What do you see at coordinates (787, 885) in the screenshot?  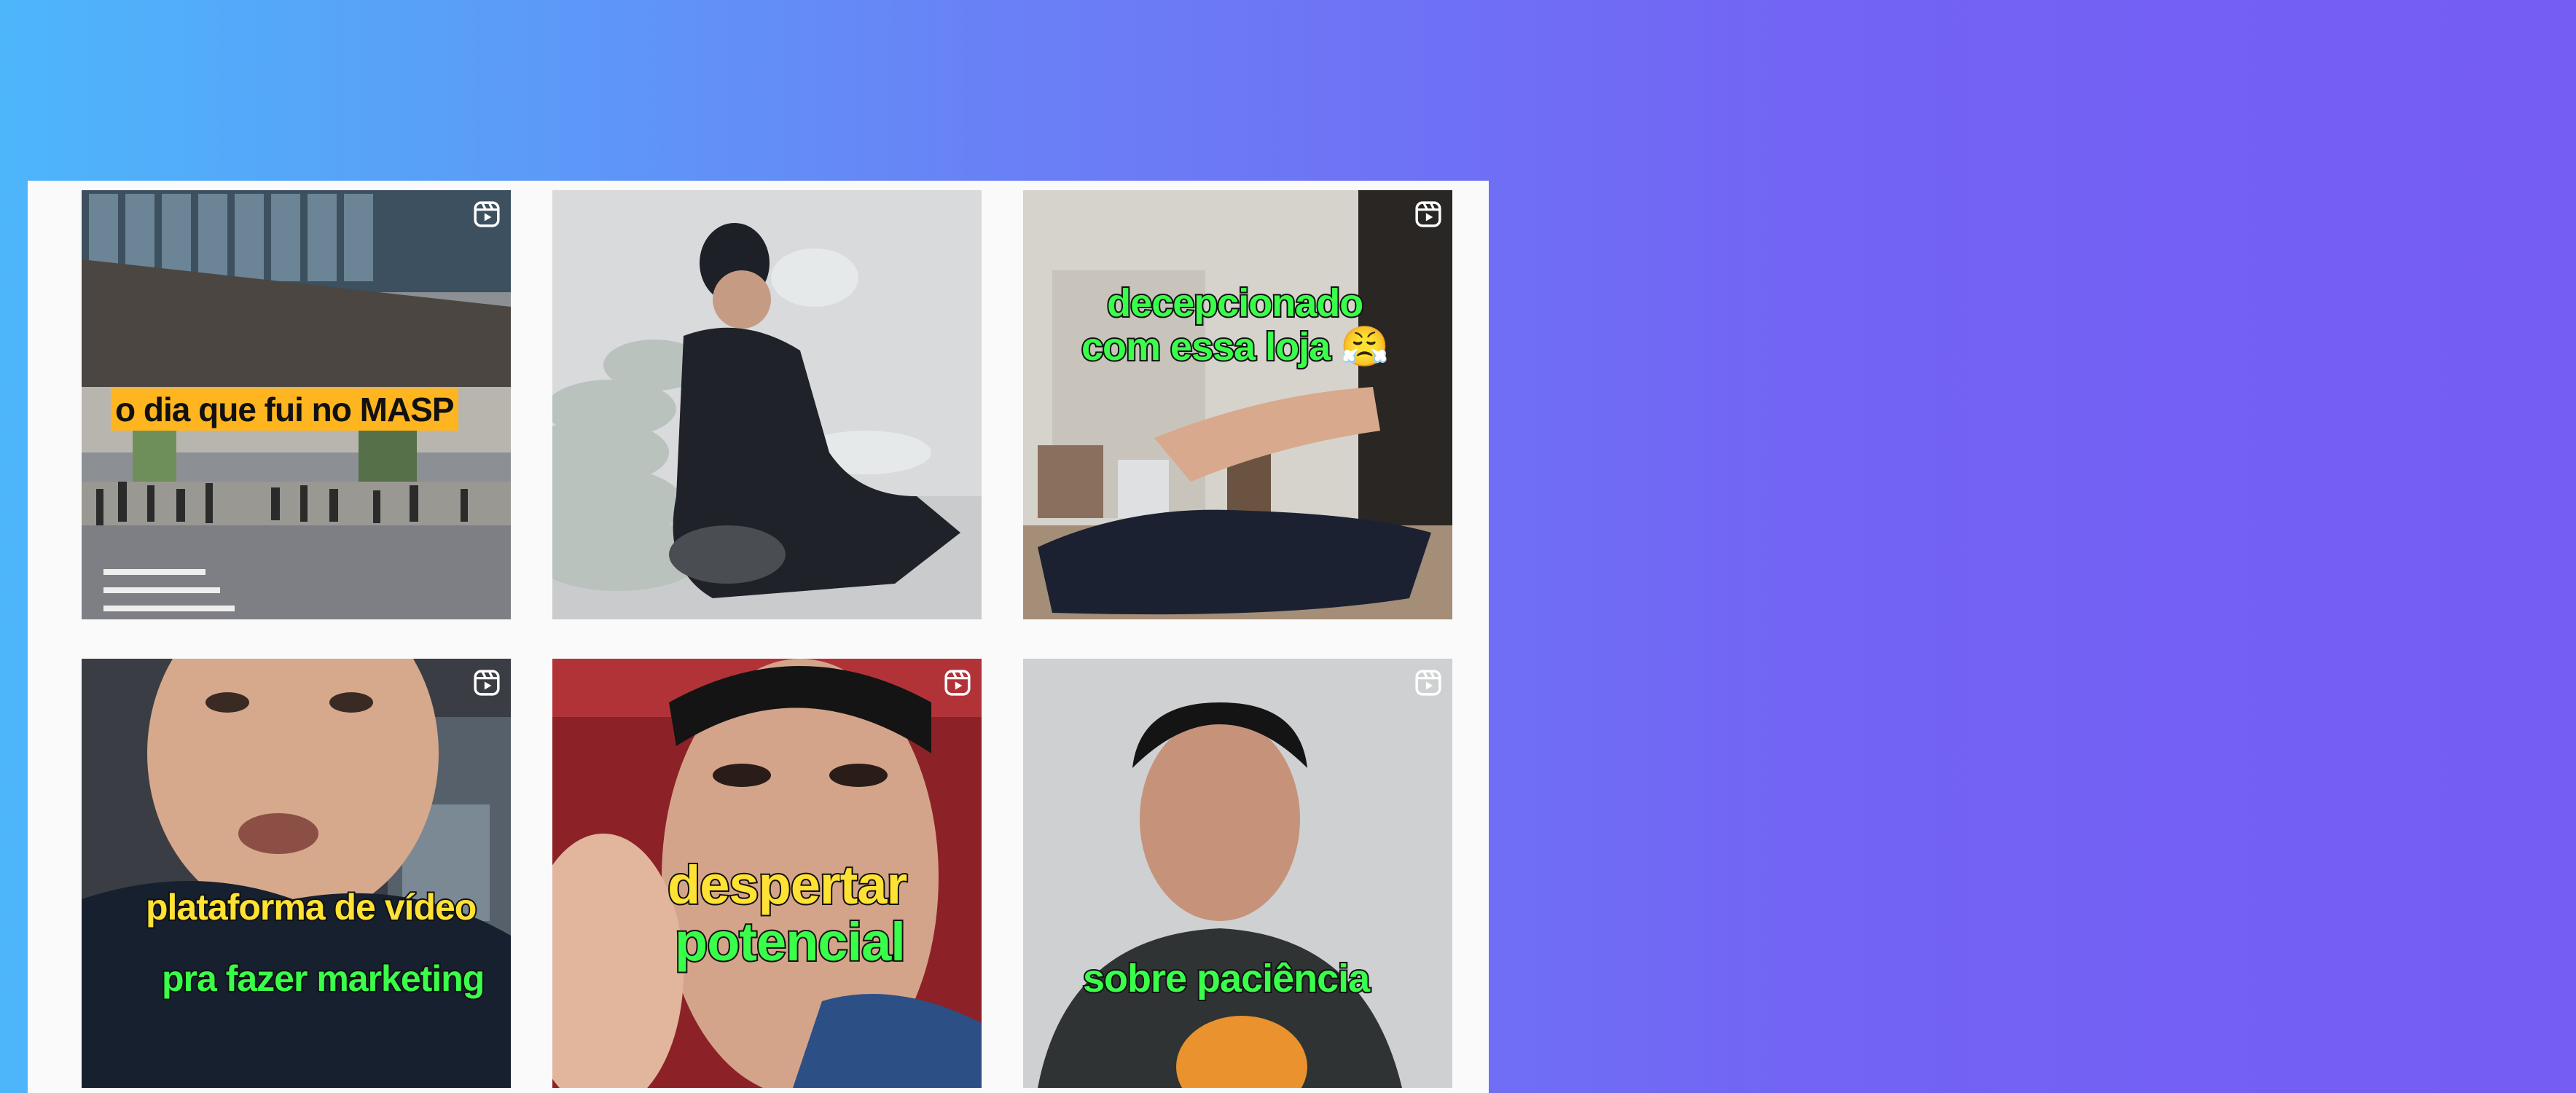 I see `post-caption: despertar` at bounding box center [787, 885].